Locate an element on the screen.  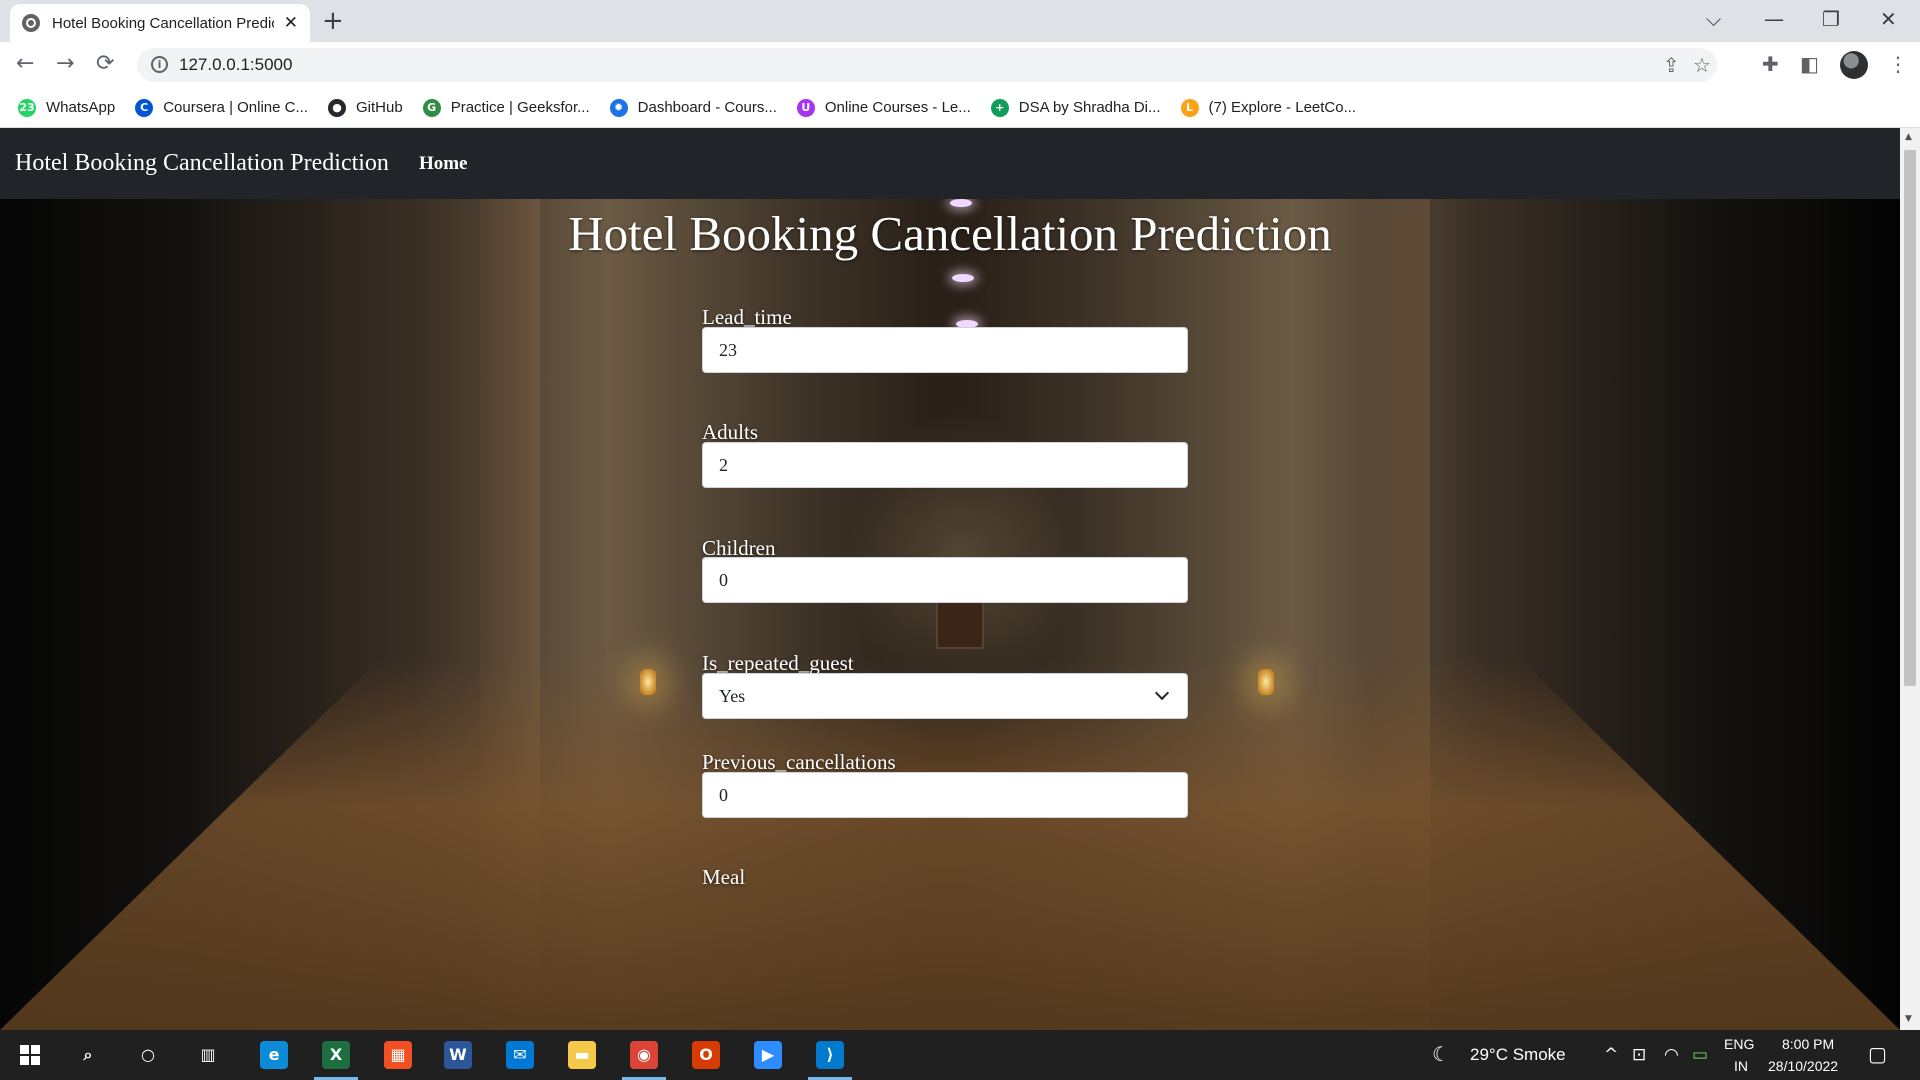
close-window-button: ✕ is located at coordinates (1888, 19).